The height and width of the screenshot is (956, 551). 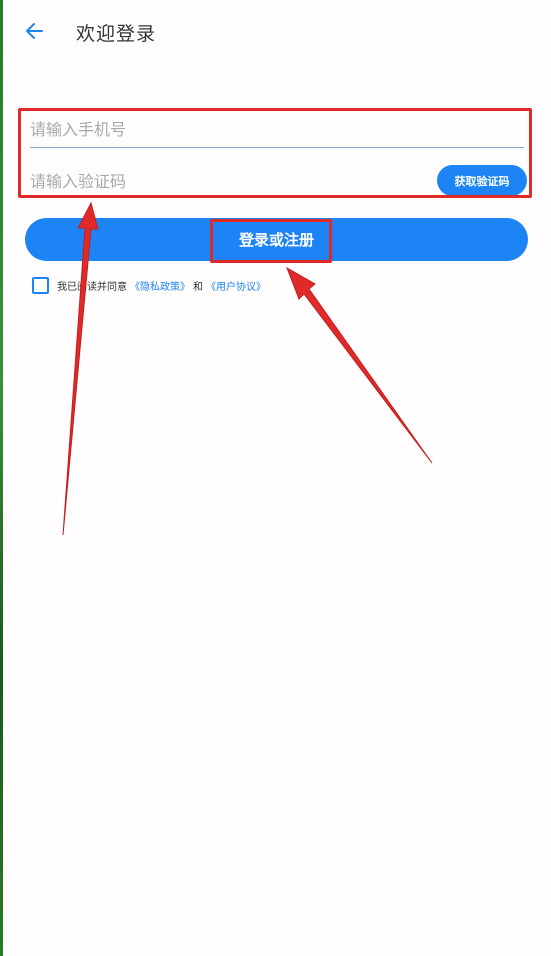 What do you see at coordinates (482, 180) in the screenshot?
I see `get-code-button: 获取验证码` at bounding box center [482, 180].